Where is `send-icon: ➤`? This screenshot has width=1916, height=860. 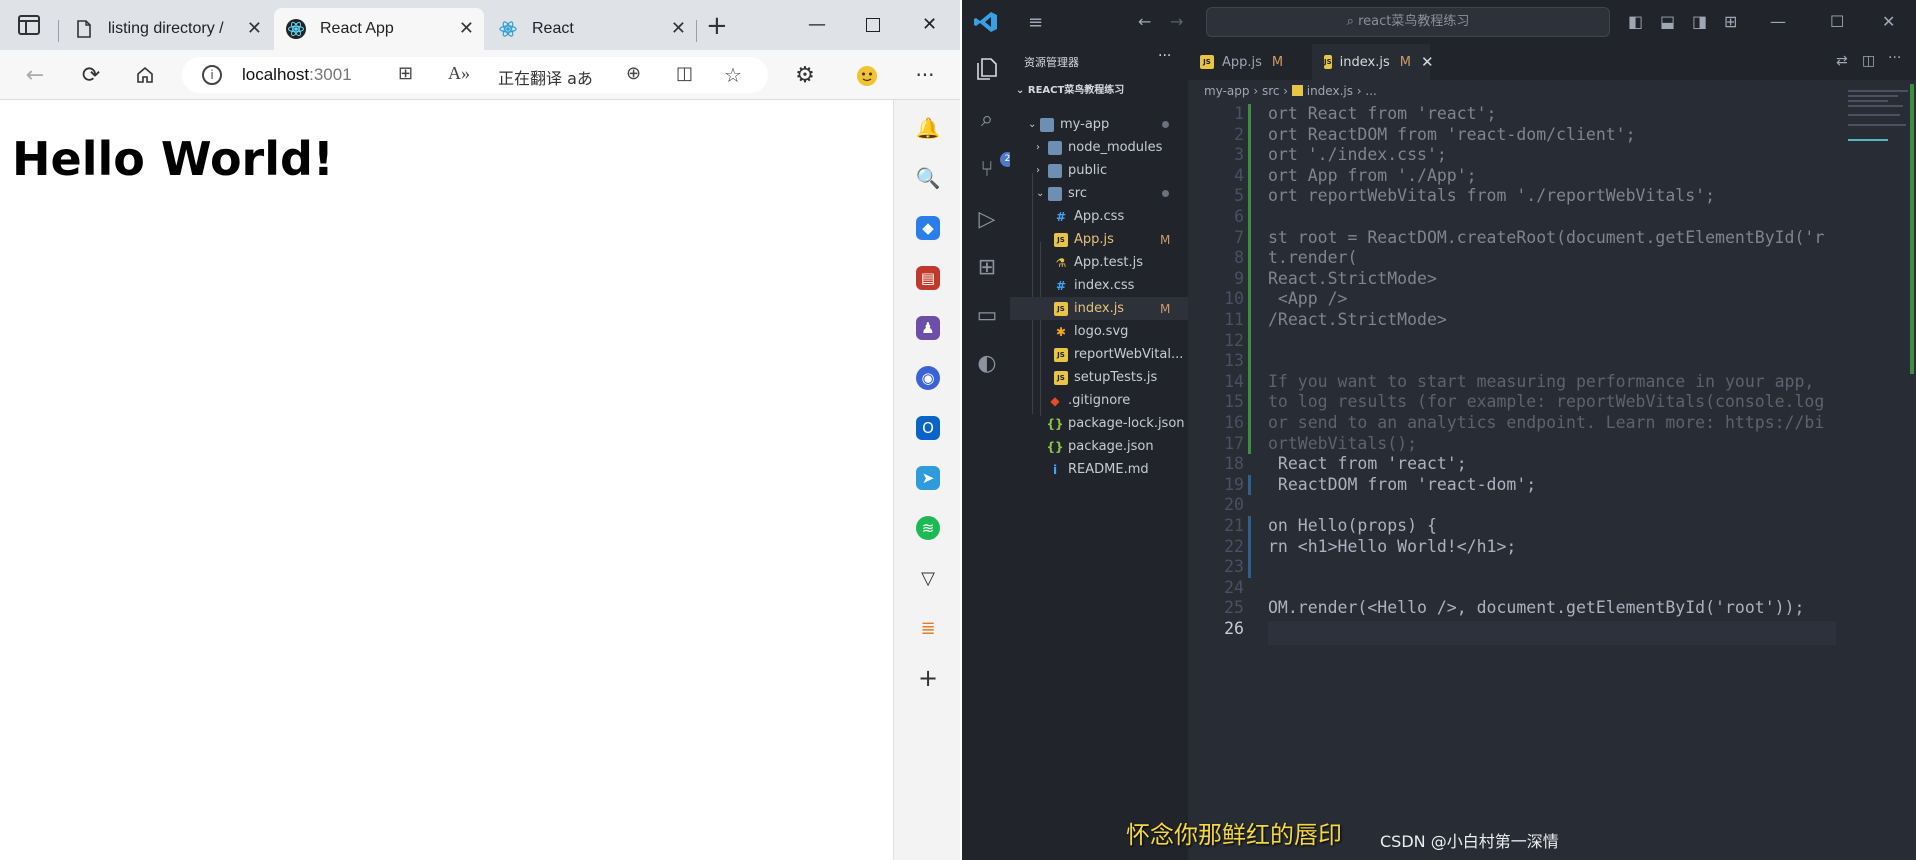 send-icon: ➤ is located at coordinates (928, 478).